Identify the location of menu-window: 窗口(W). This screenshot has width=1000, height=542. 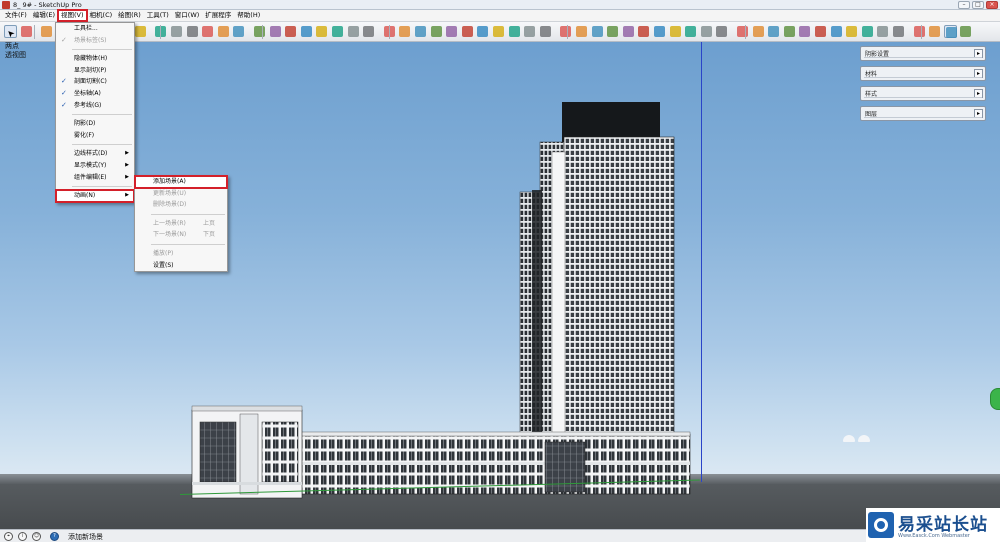
(187, 15).